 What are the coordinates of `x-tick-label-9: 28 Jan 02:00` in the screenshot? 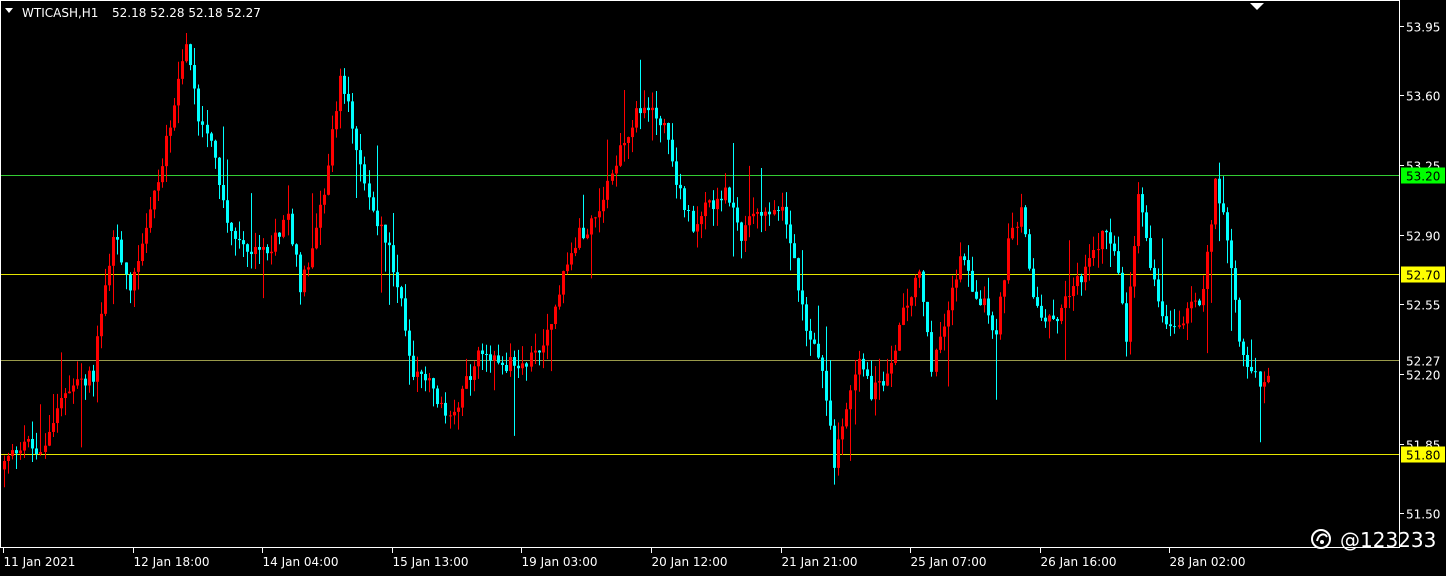 It's located at (1208, 562).